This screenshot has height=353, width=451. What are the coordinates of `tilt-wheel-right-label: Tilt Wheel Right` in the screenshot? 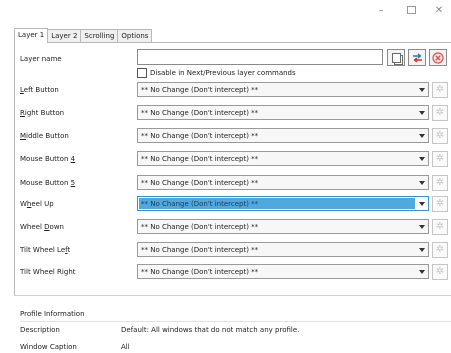 It's located at (48, 272).